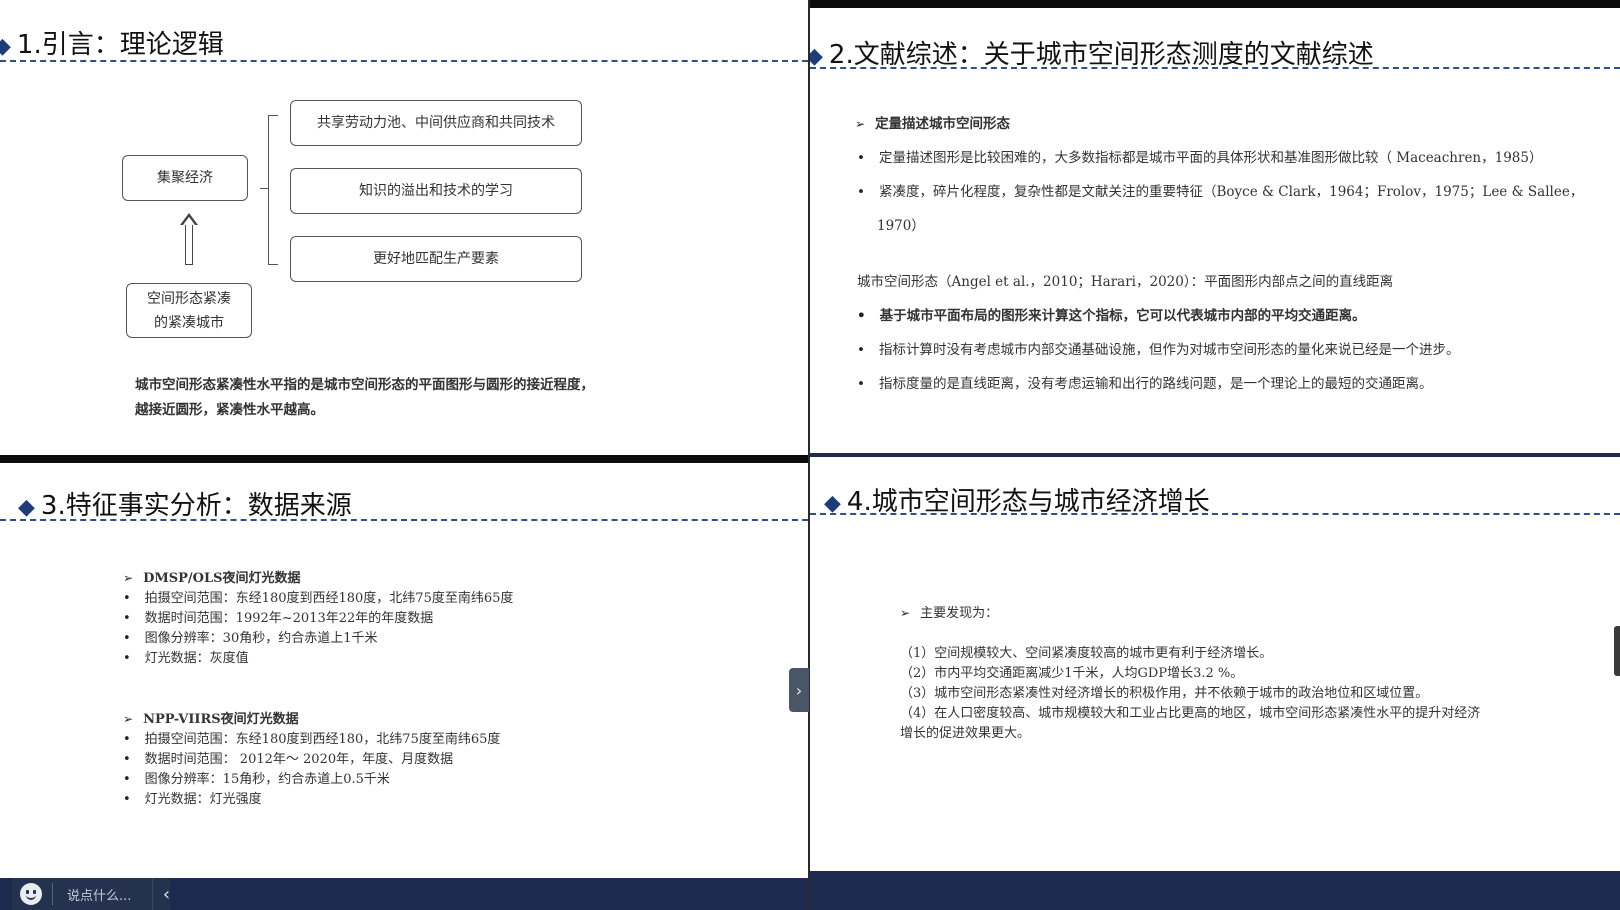  Describe the element at coordinates (312, 739) in the screenshot. I see `bullet-item: • 拍摄空间范围：东经180度到西经180，北纬75度至南纬65度` at that location.